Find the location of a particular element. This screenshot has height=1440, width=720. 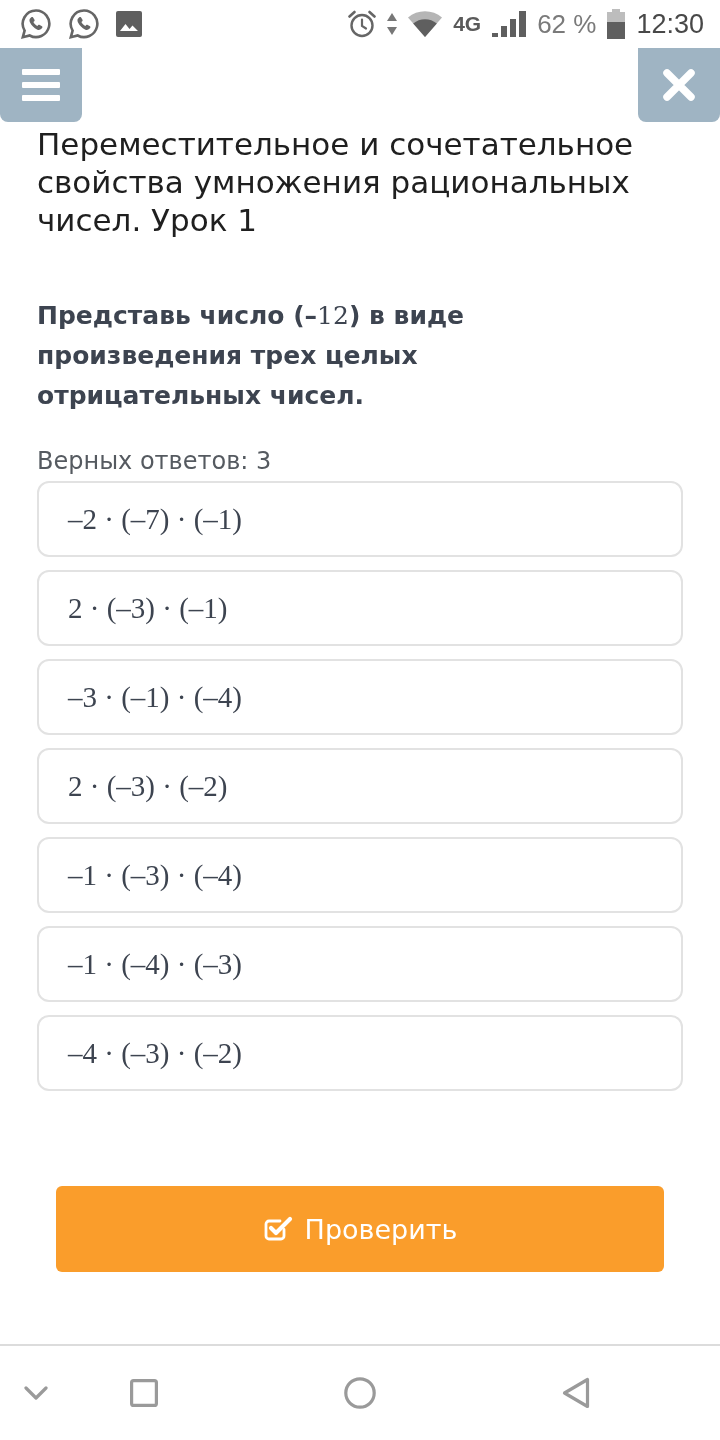

signal-icon is located at coordinates (509, 24).